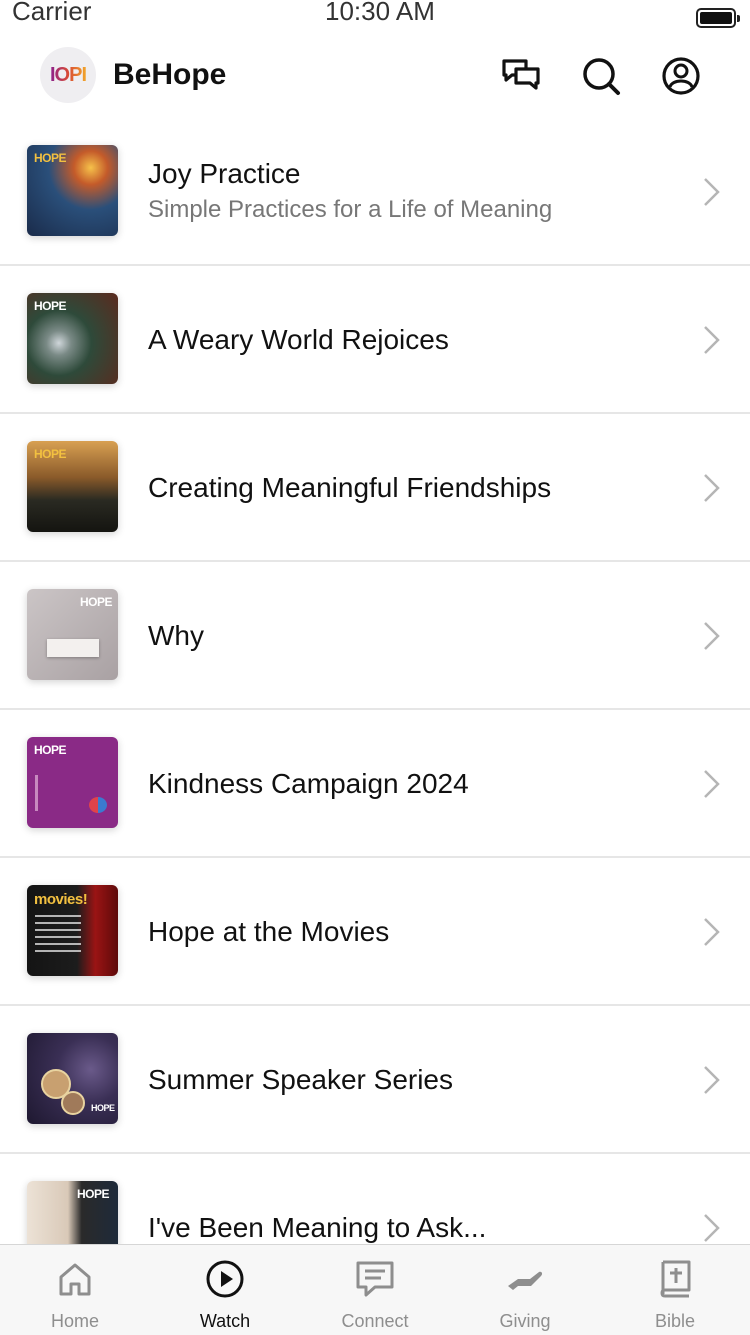 This screenshot has height=1335, width=750. I want to click on list-item: HOPE Creating Meaningful Friendships, so click(375, 488).